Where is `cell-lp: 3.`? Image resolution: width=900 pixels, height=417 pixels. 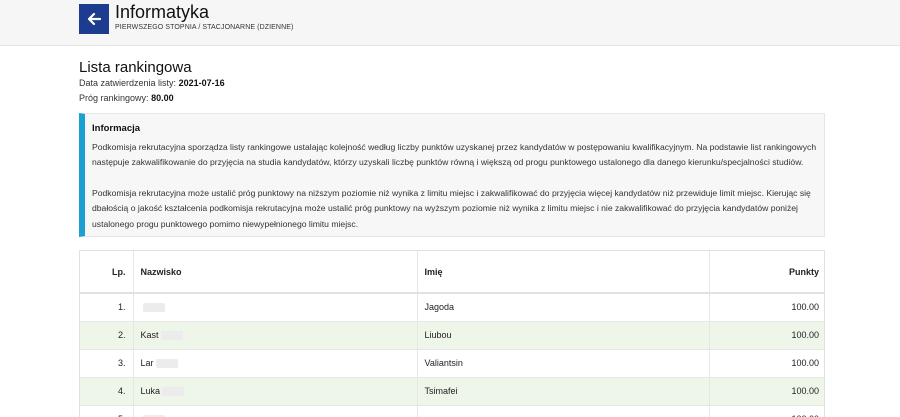
cell-lp: 3. is located at coordinates (107, 362).